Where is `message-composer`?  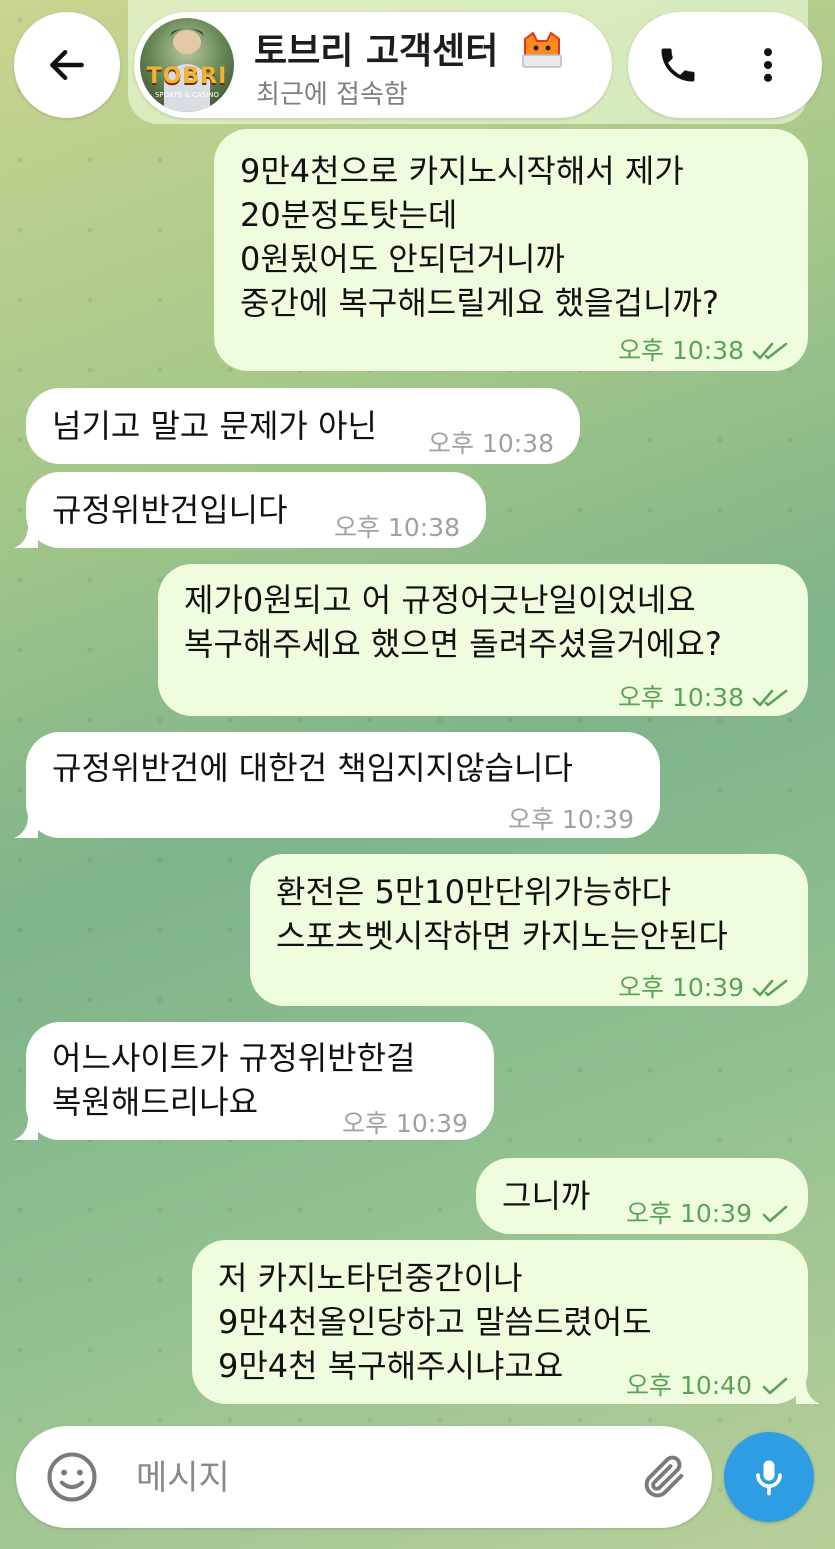
message-composer is located at coordinates (364, 1477).